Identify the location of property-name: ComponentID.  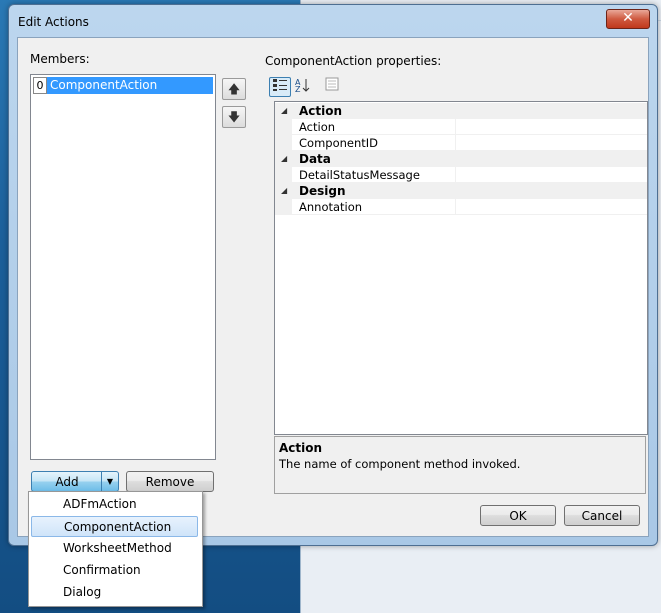
(339, 143).